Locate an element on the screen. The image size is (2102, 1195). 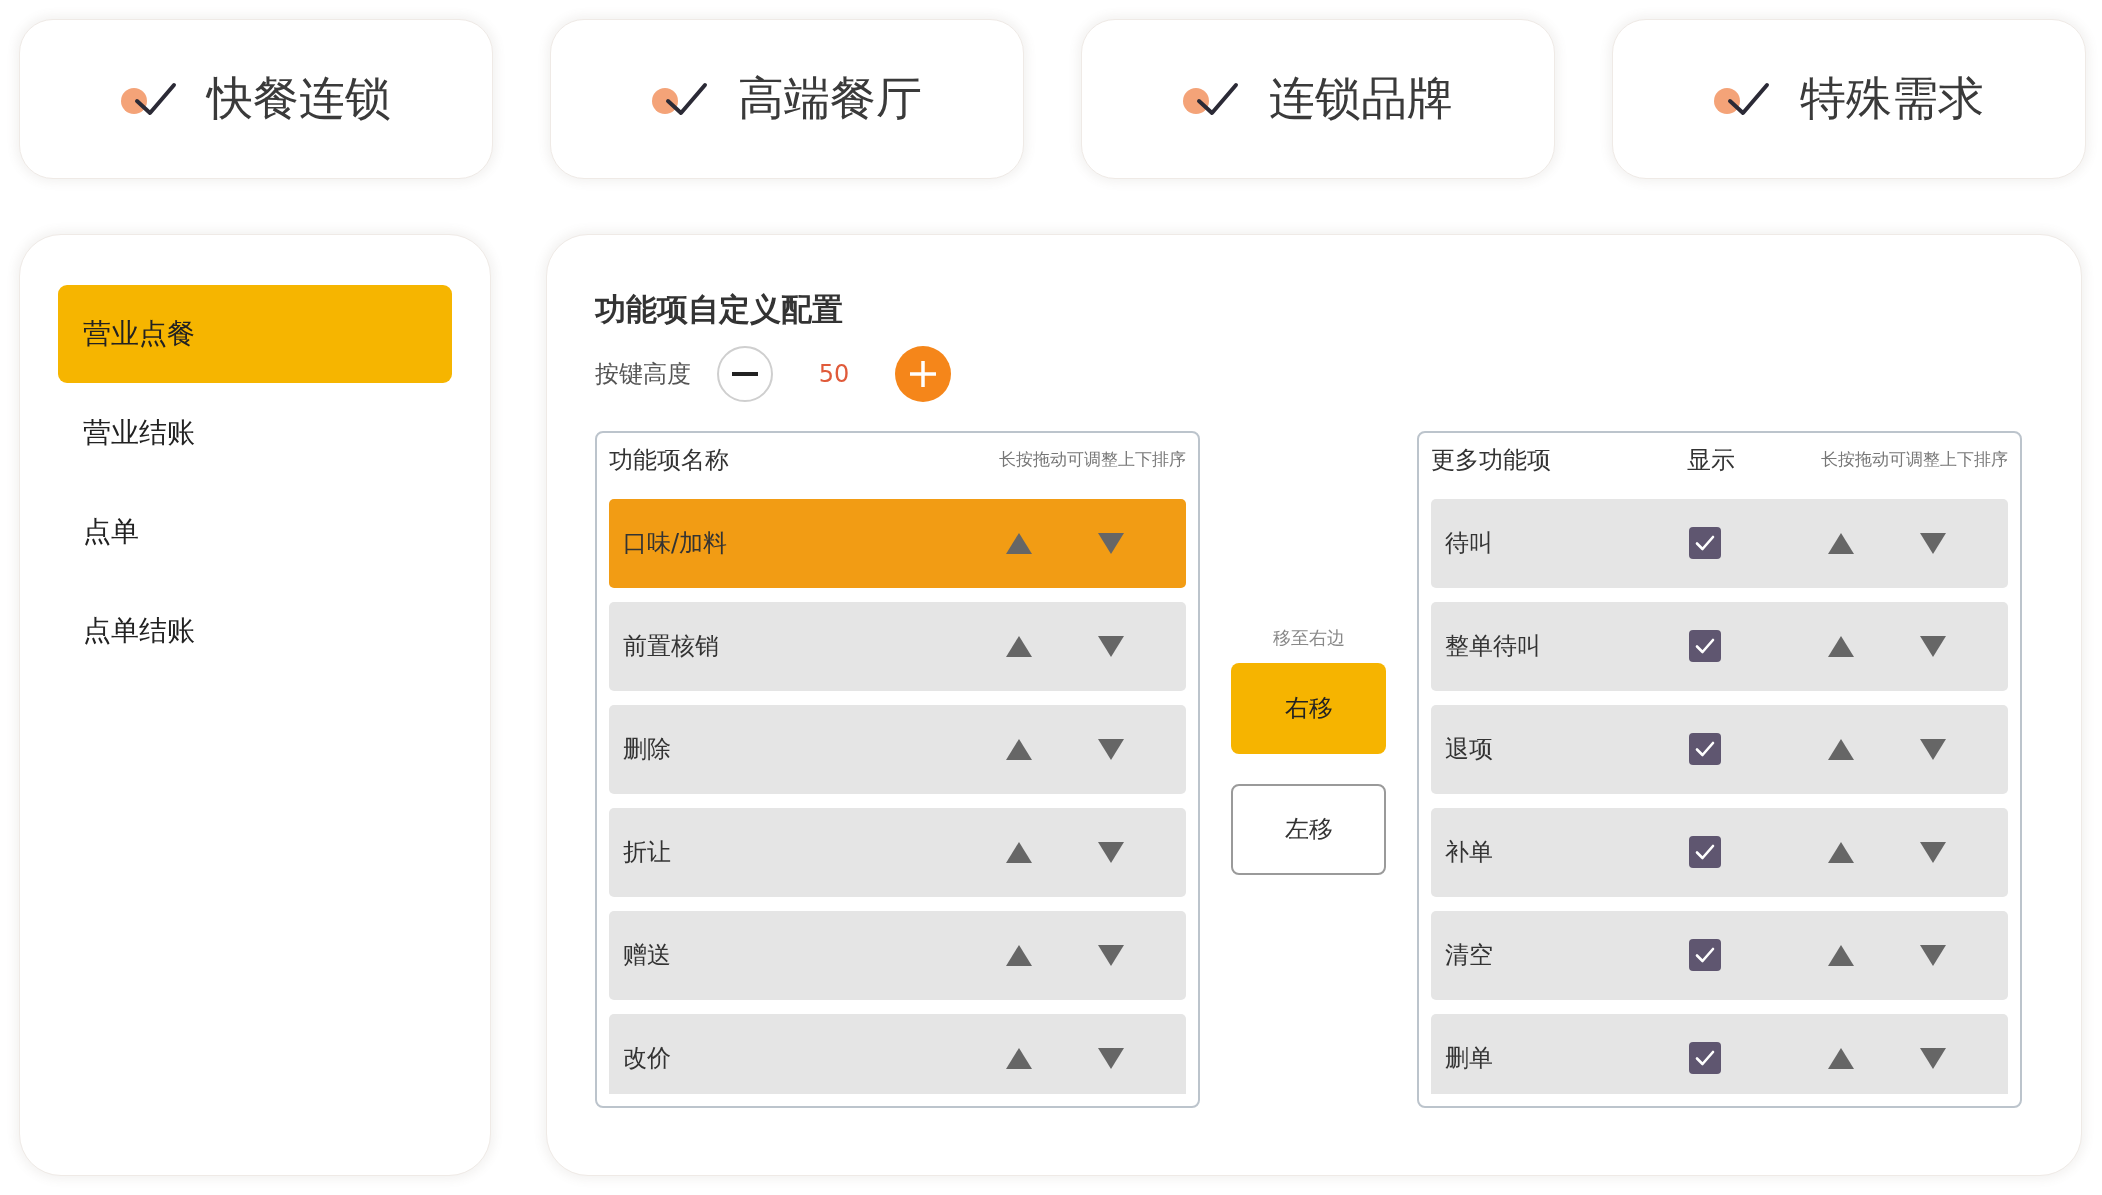
function-row: 前置核销 is located at coordinates (897, 646).